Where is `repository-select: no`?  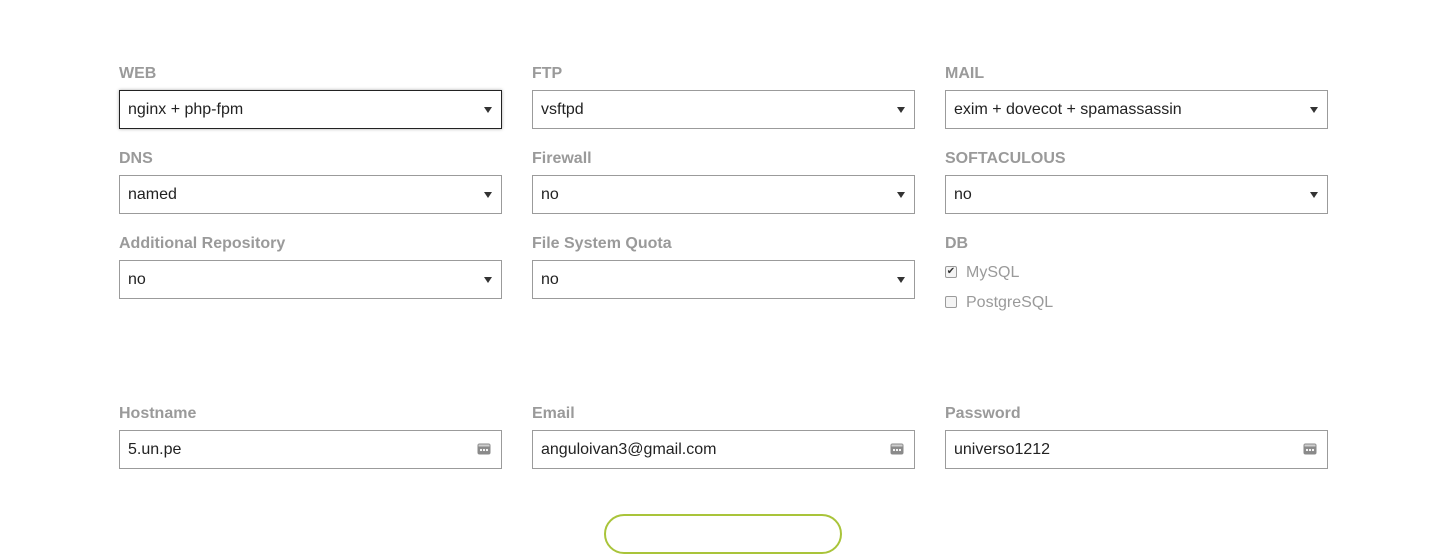
repository-select: no is located at coordinates (310, 279).